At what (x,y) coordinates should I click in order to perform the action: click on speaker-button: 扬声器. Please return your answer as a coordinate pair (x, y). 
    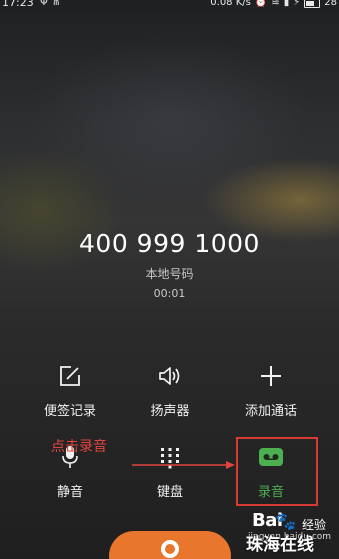
    Looking at the image, I should click on (170, 390).